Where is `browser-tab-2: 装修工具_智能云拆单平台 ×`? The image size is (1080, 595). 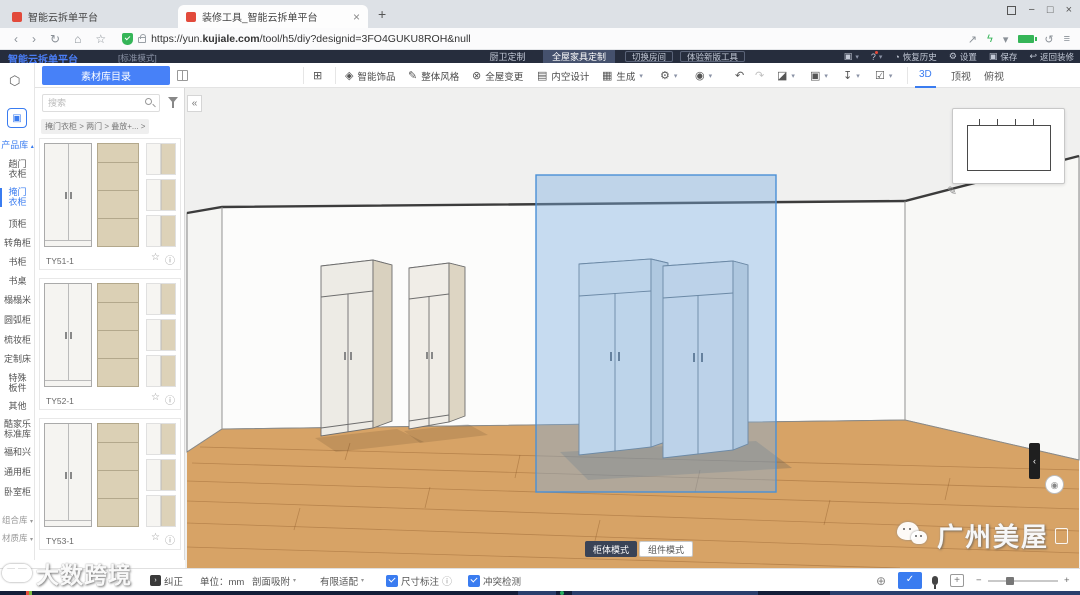
browser-tab-2: 装修工具_智能云拆单平台 × is located at coordinates (273, 16).